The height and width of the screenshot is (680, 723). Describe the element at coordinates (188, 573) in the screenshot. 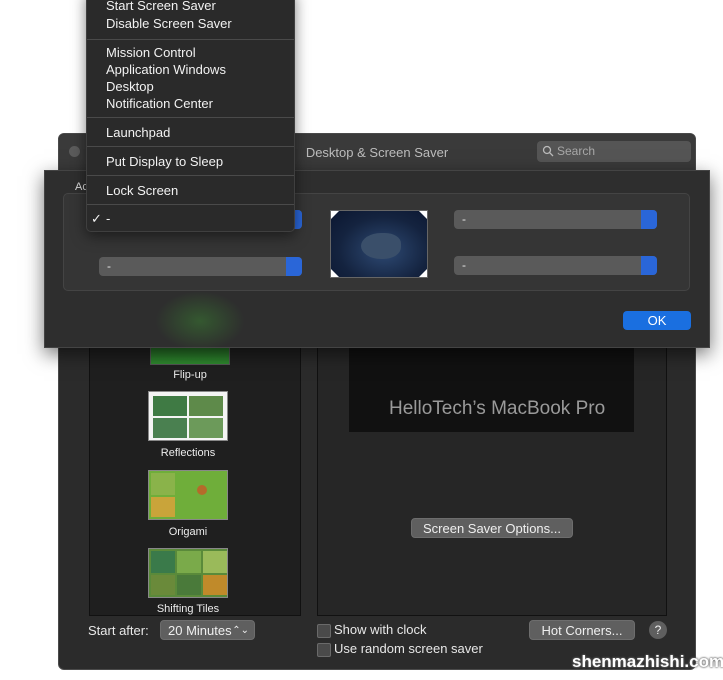

I see `shifting-tiles-thumbnail` at that location.